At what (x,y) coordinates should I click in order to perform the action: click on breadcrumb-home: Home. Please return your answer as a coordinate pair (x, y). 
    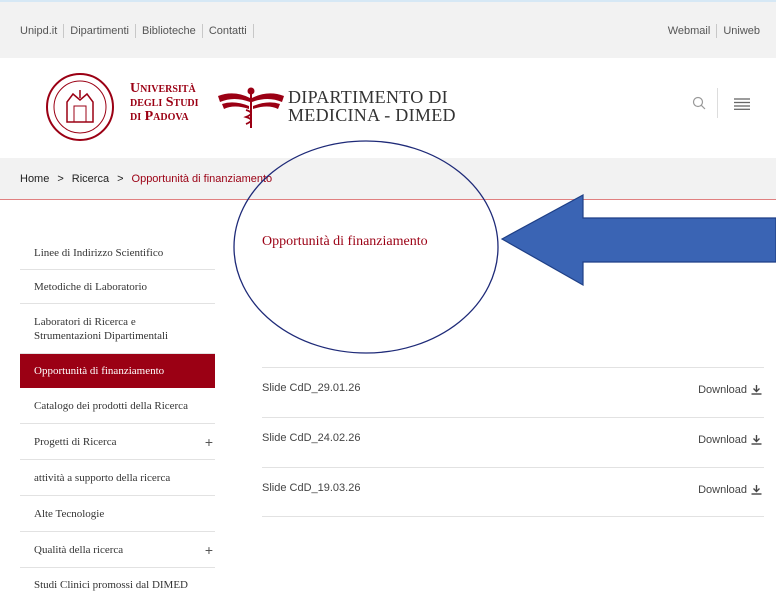
    Looking at the image, I should click on (34, 179).